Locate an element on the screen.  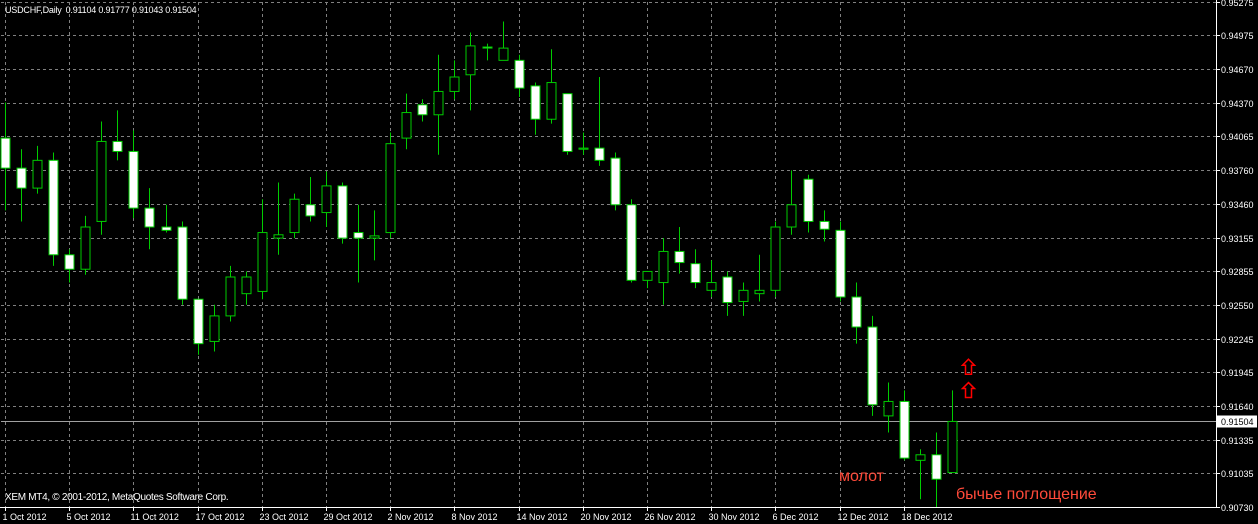
price-label: 0.91035 is located at coordinates (1237, 474).